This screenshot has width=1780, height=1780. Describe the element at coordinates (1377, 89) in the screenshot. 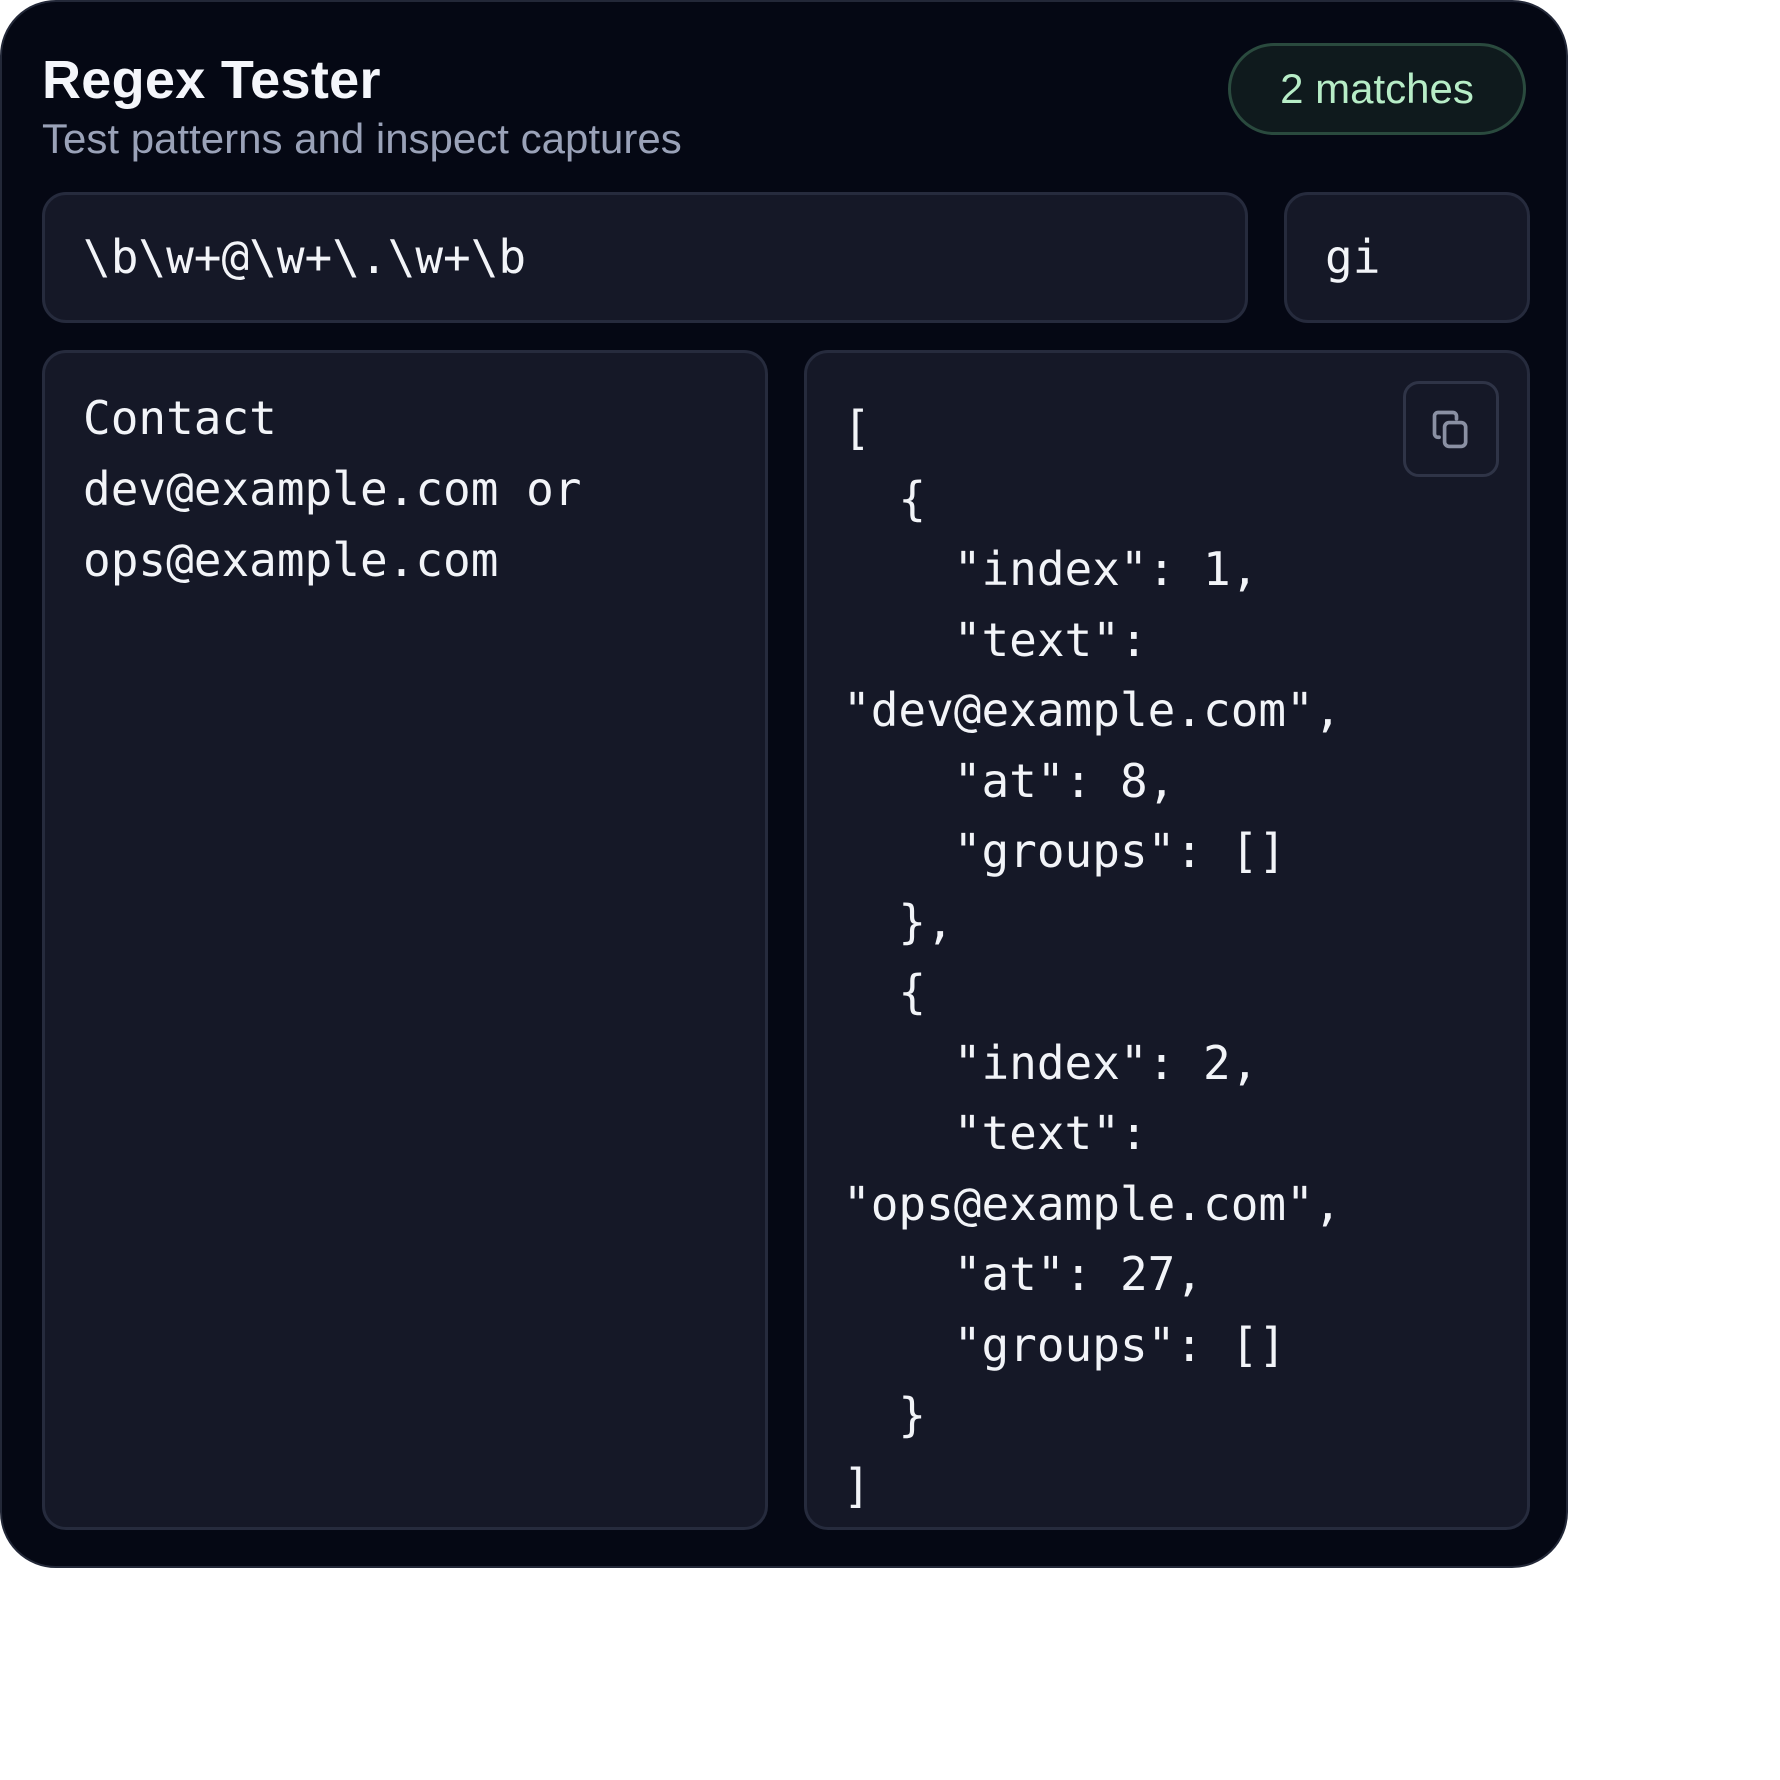

I see `match-count-badge: 2 matches` at that location.